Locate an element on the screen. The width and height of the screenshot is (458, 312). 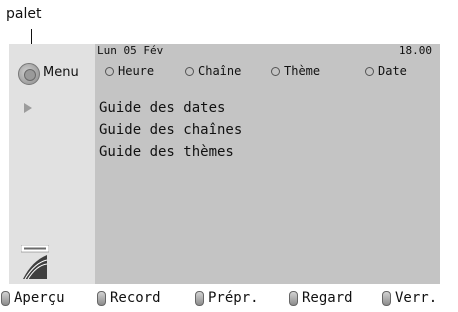
tab-theme-label: Thème is located at coordinates (302, 71).